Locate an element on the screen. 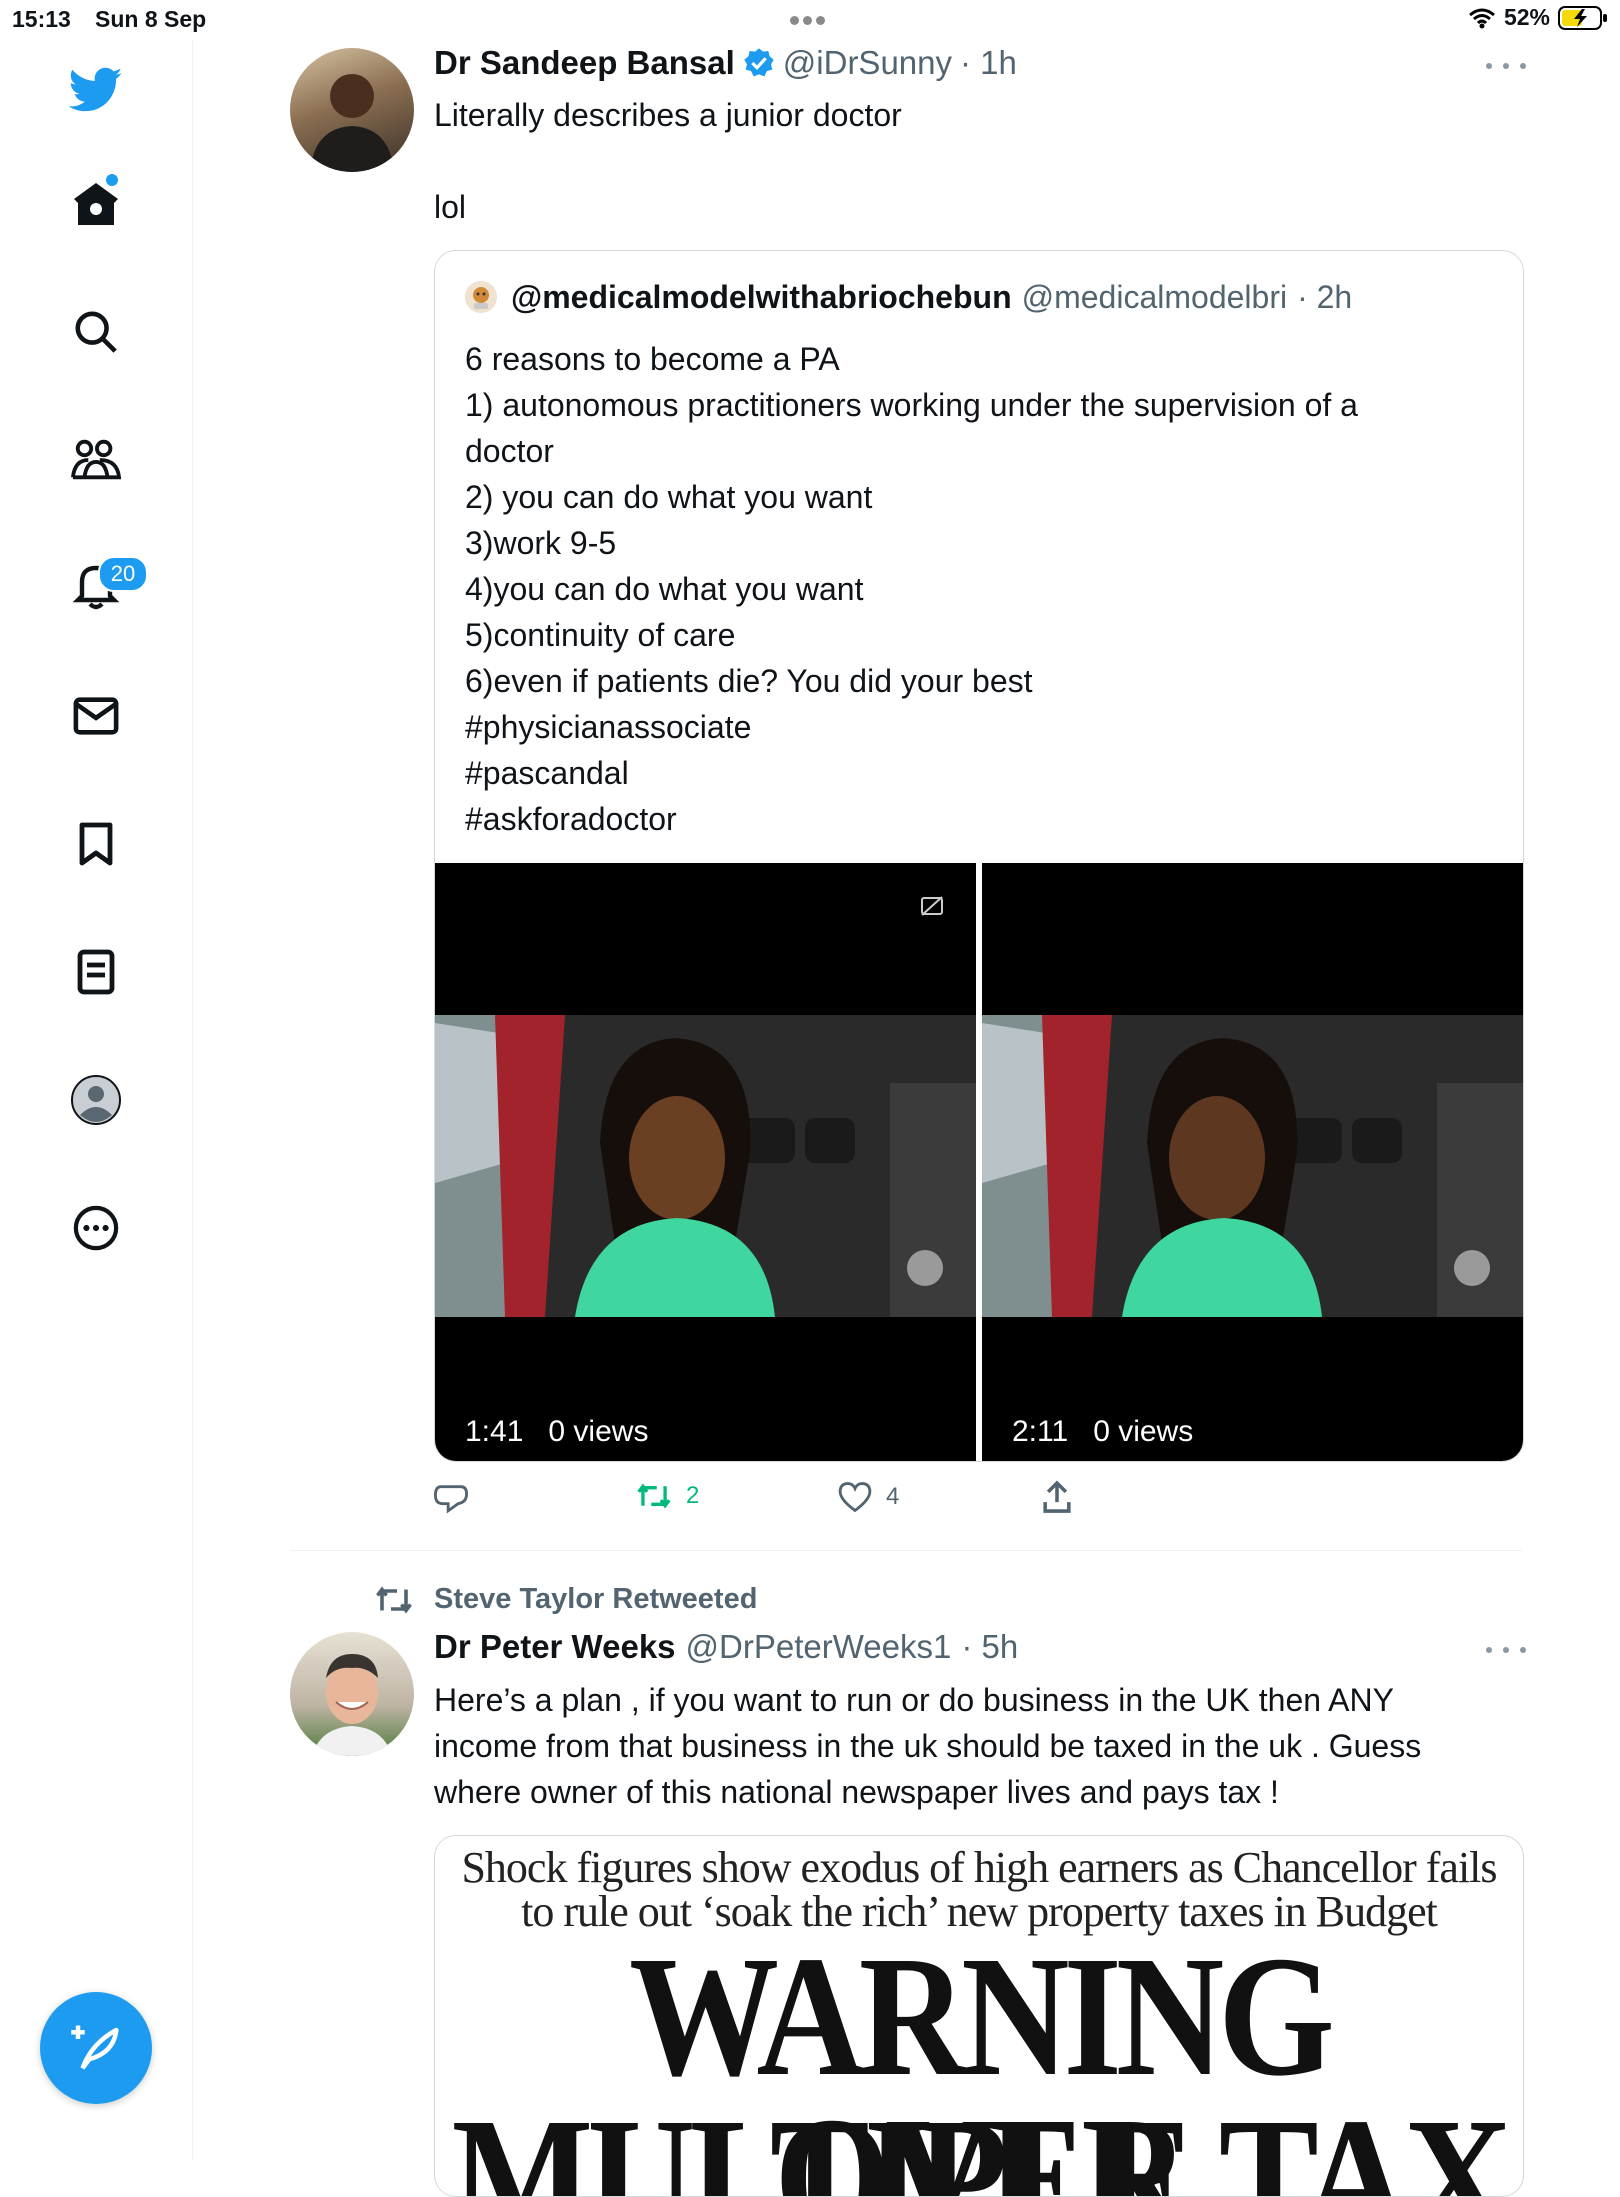 The width and height of the screenshot is (1620, 2197). video-thumbnail: 1:41 0 views is located at coordinates (705, 1162).